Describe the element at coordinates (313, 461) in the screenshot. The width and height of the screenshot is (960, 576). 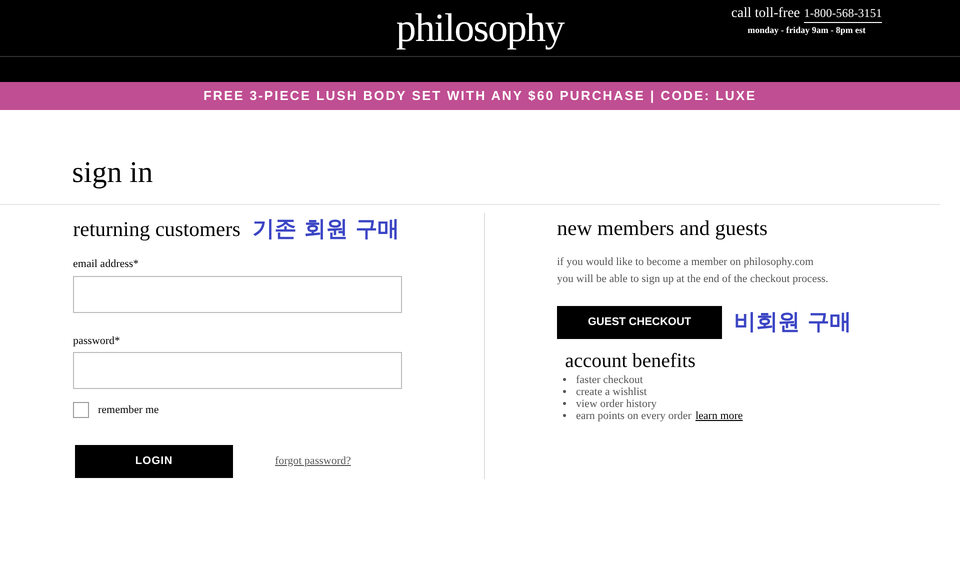
I see `forgot-password-link: forgot password?` at that location.